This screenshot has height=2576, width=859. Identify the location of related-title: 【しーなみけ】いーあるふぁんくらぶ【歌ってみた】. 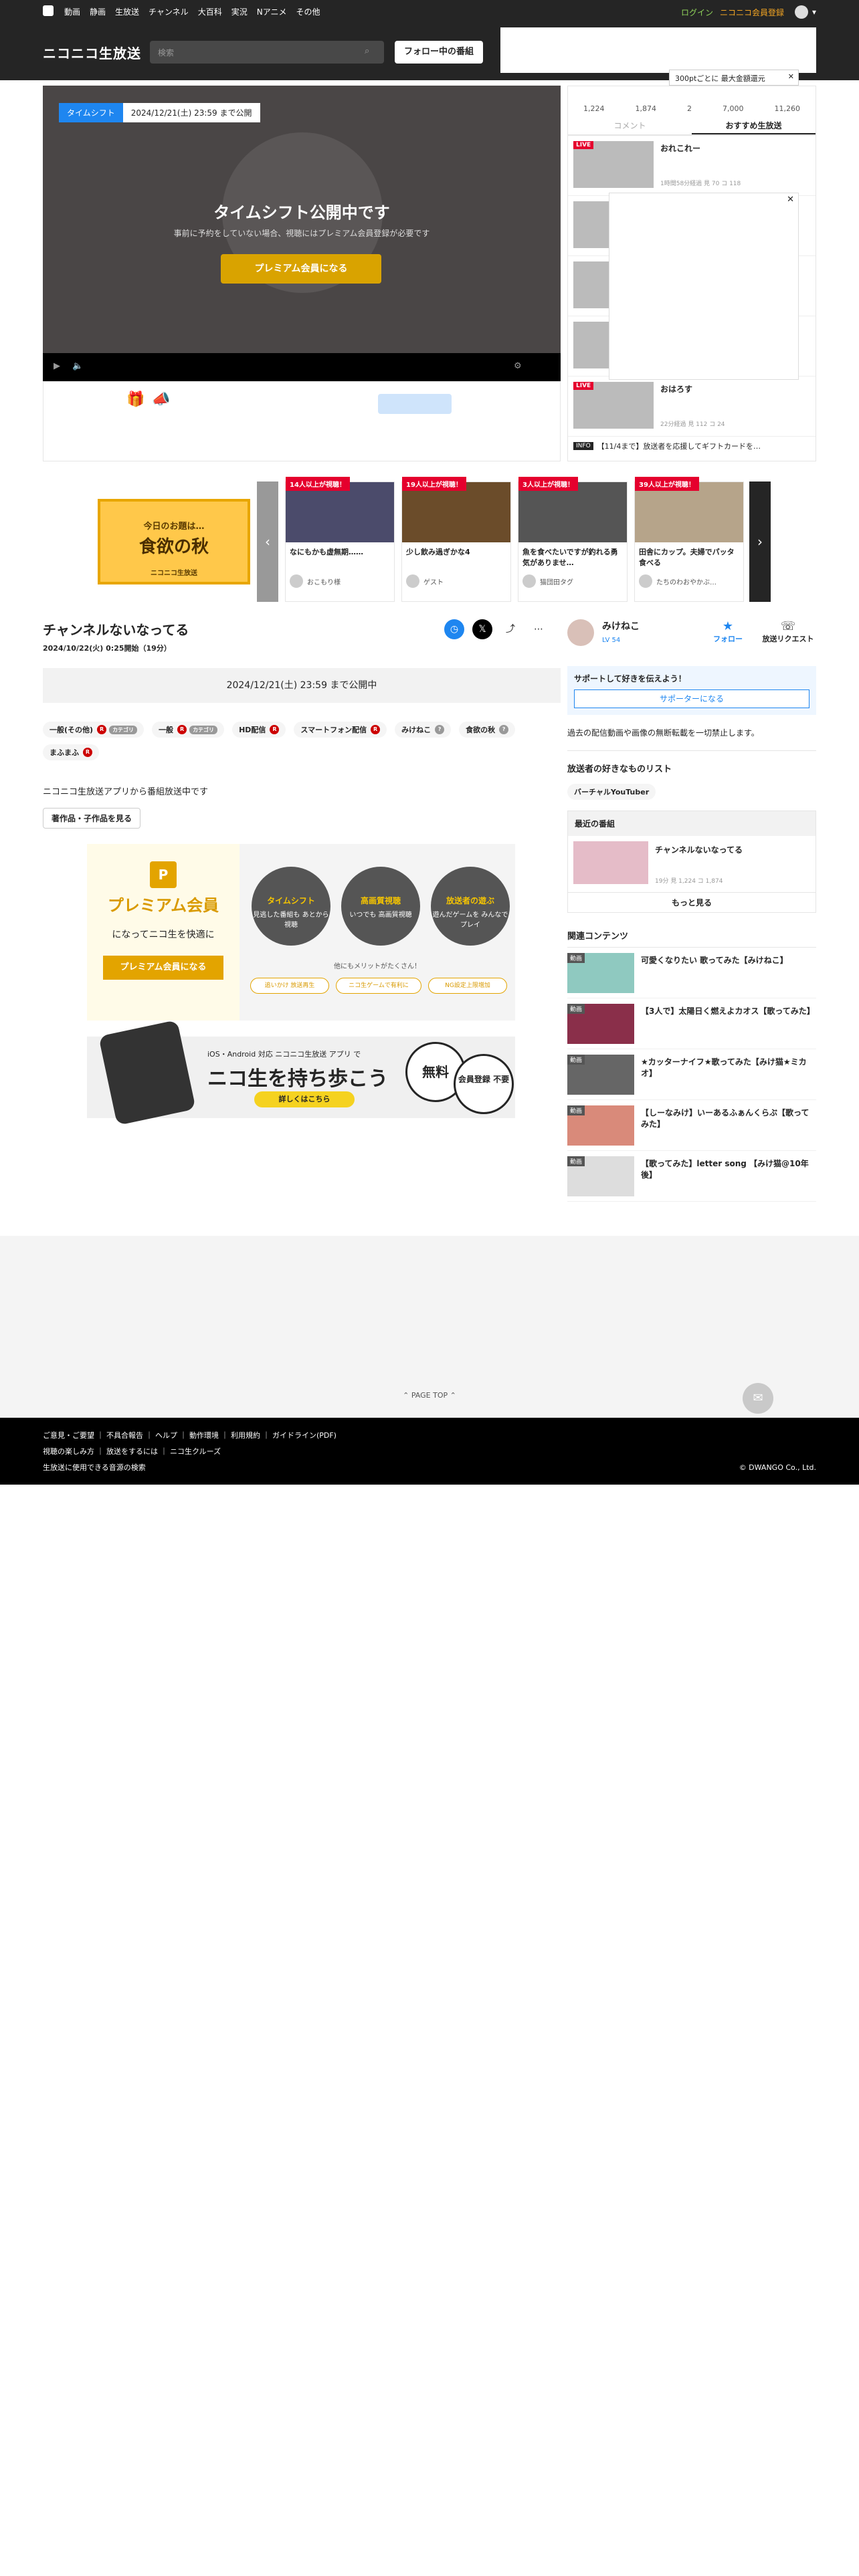
(725, 1118).